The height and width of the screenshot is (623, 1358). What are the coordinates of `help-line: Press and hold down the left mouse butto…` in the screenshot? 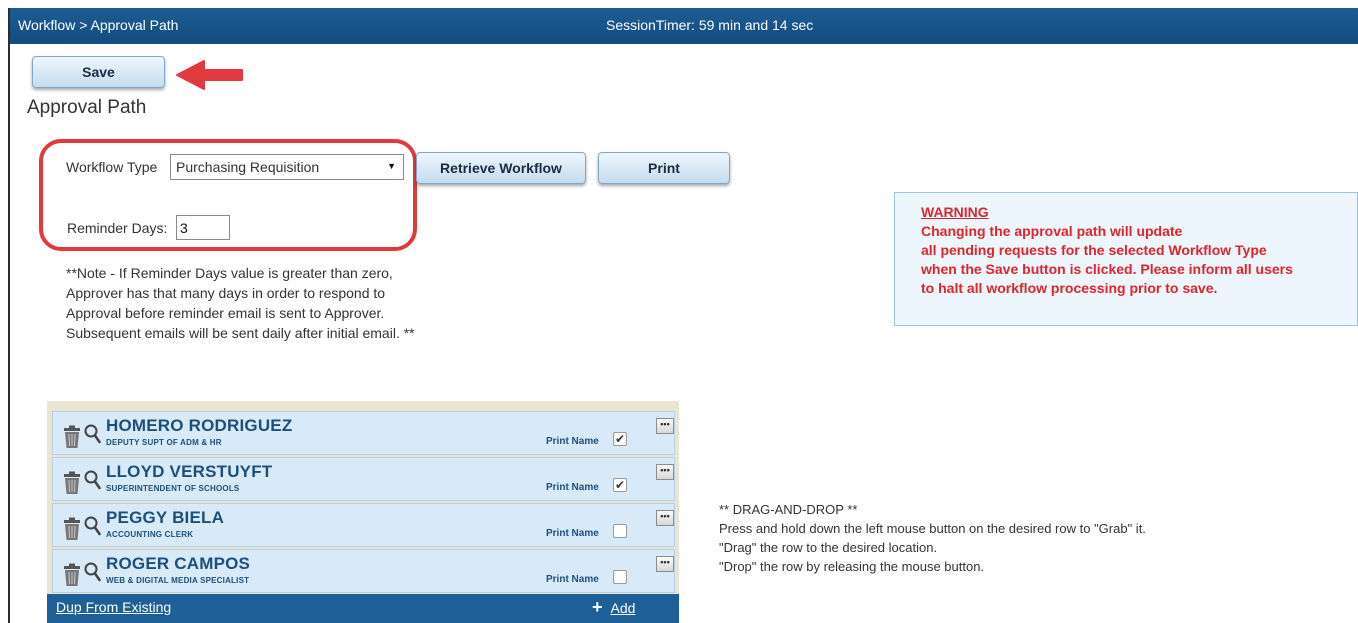 It's located at (932, 528).